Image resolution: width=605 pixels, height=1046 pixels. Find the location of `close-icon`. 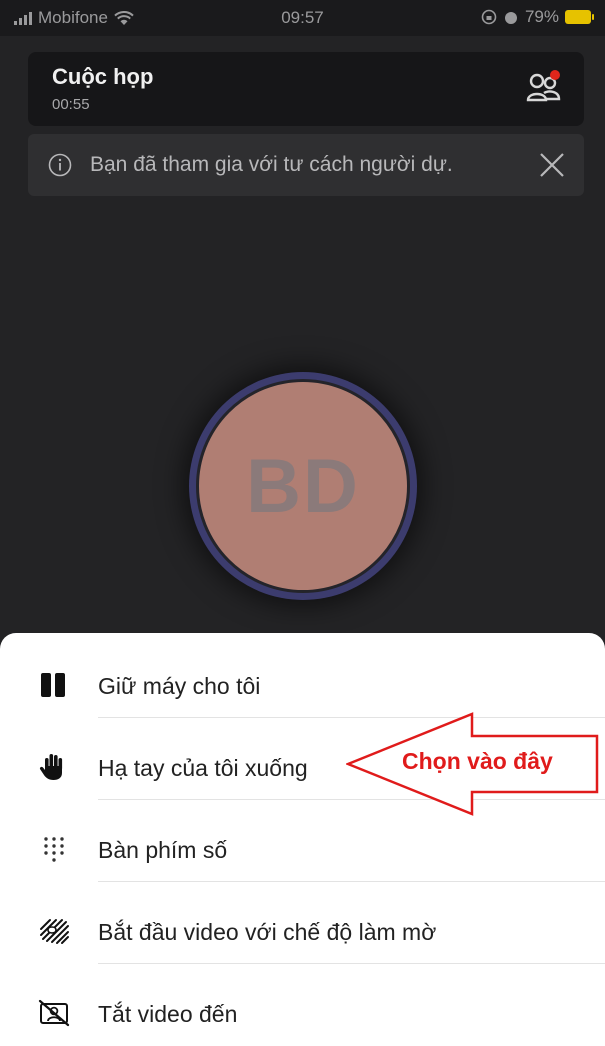

close-icon is located at coordinates (552, 165).